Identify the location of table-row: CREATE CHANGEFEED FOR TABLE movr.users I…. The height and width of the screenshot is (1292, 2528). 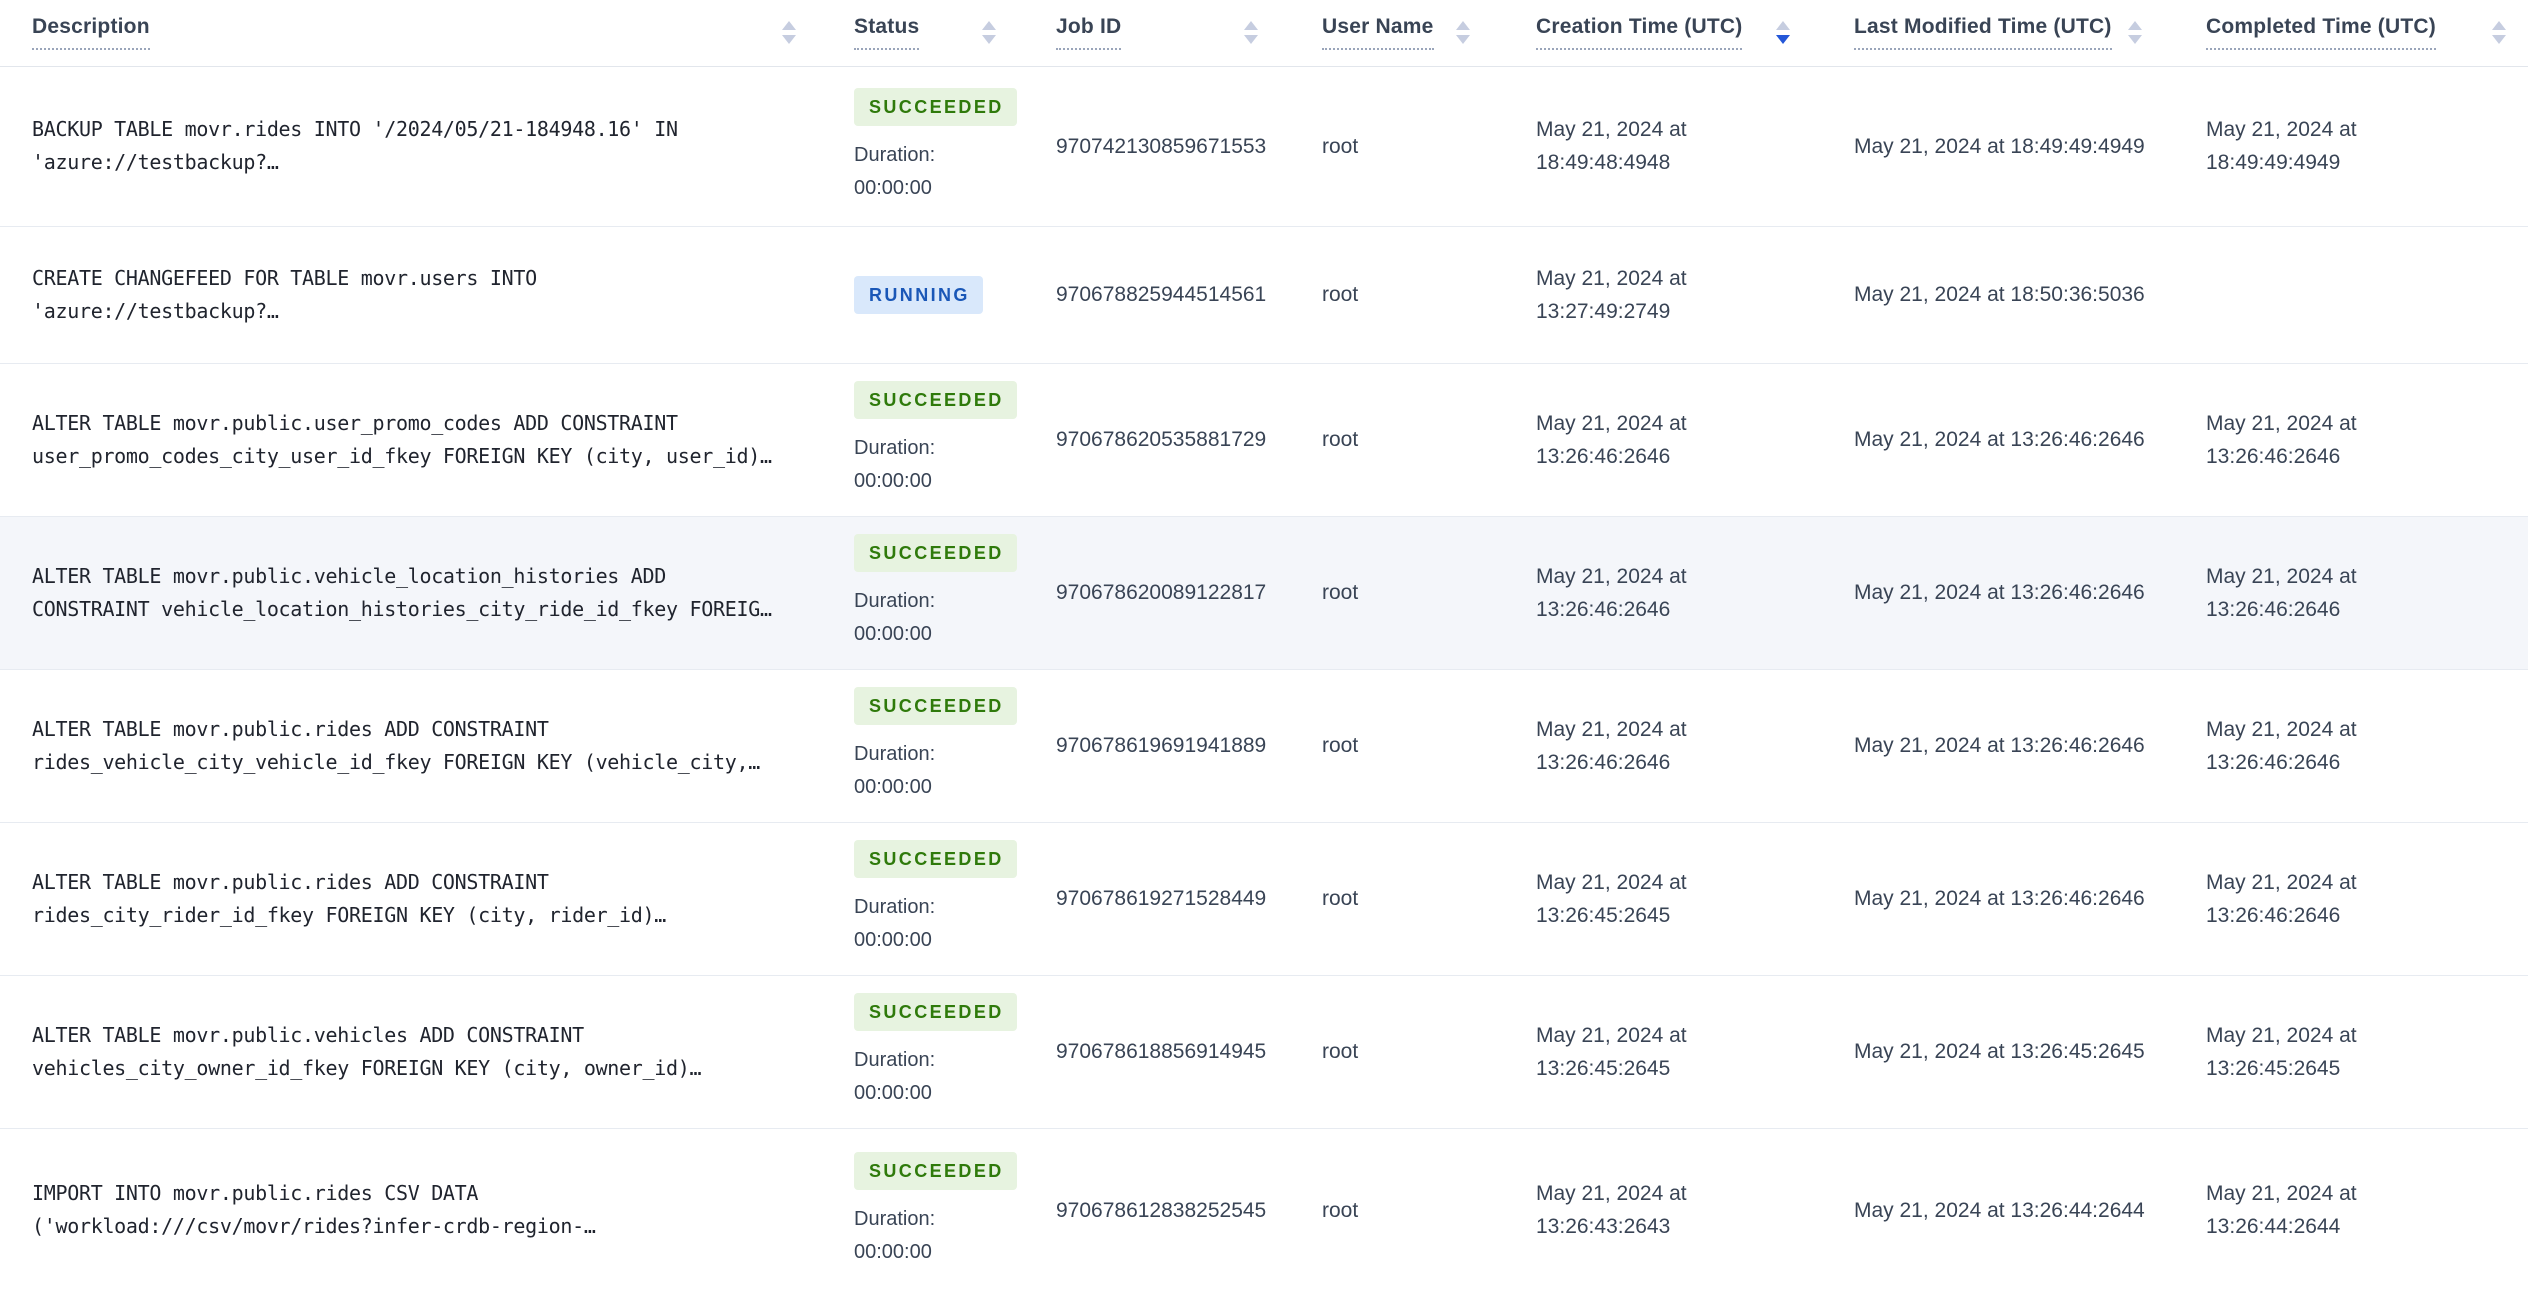
(1264, 294).